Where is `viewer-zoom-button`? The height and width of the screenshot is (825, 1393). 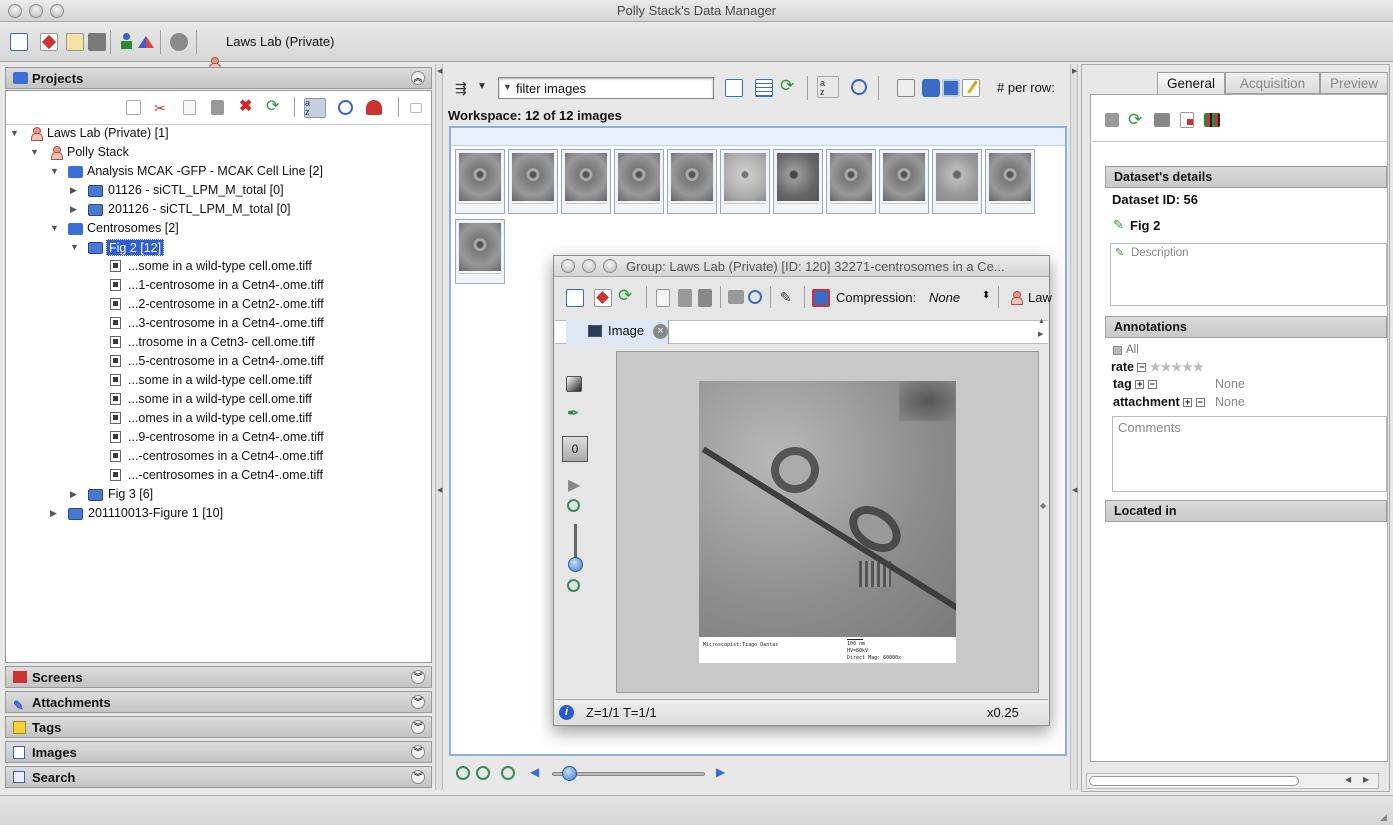 viewer-zoom-button is located at coordinates (610, 266).